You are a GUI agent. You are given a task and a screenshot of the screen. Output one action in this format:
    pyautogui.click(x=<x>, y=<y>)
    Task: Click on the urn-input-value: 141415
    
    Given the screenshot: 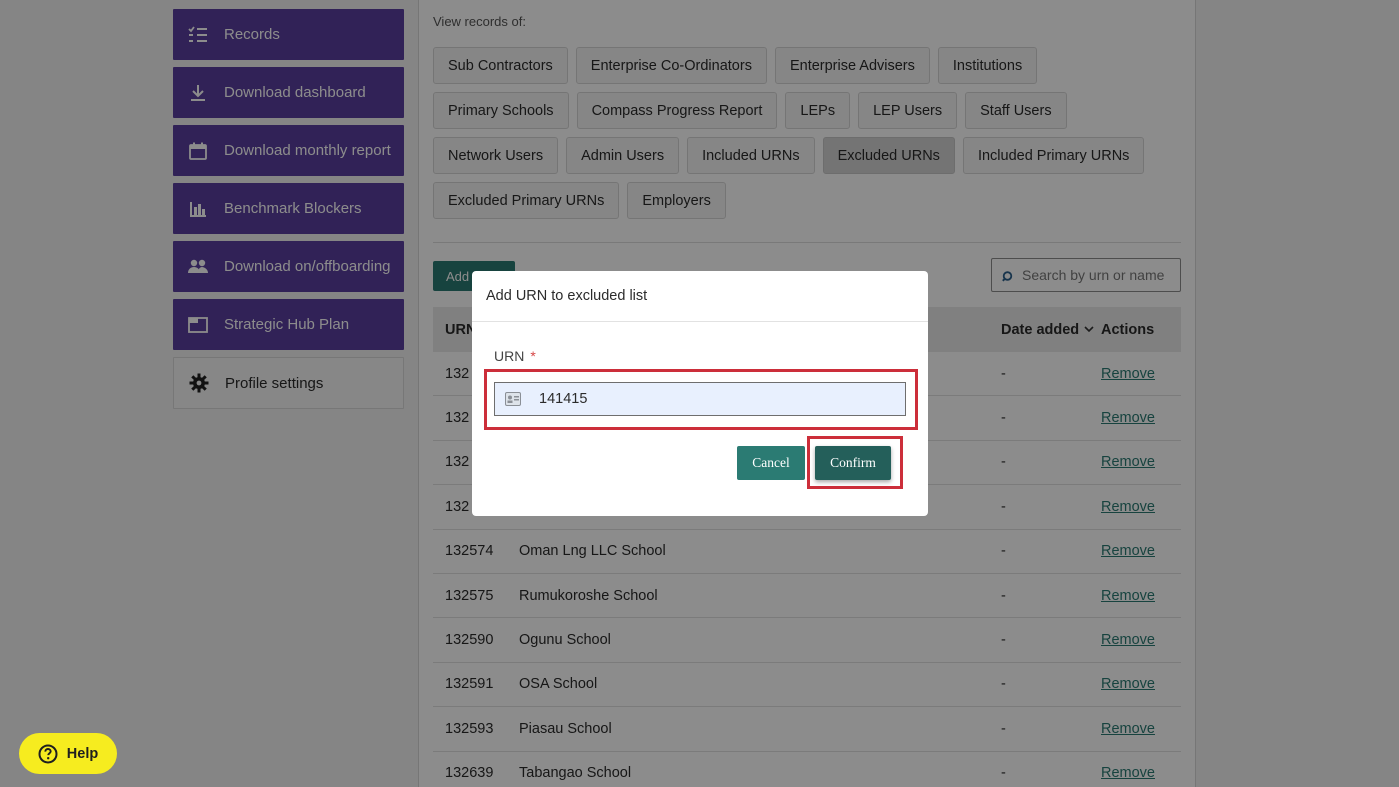 What is the action you would take?
    pyautogui.click(x=563, y=399)
    